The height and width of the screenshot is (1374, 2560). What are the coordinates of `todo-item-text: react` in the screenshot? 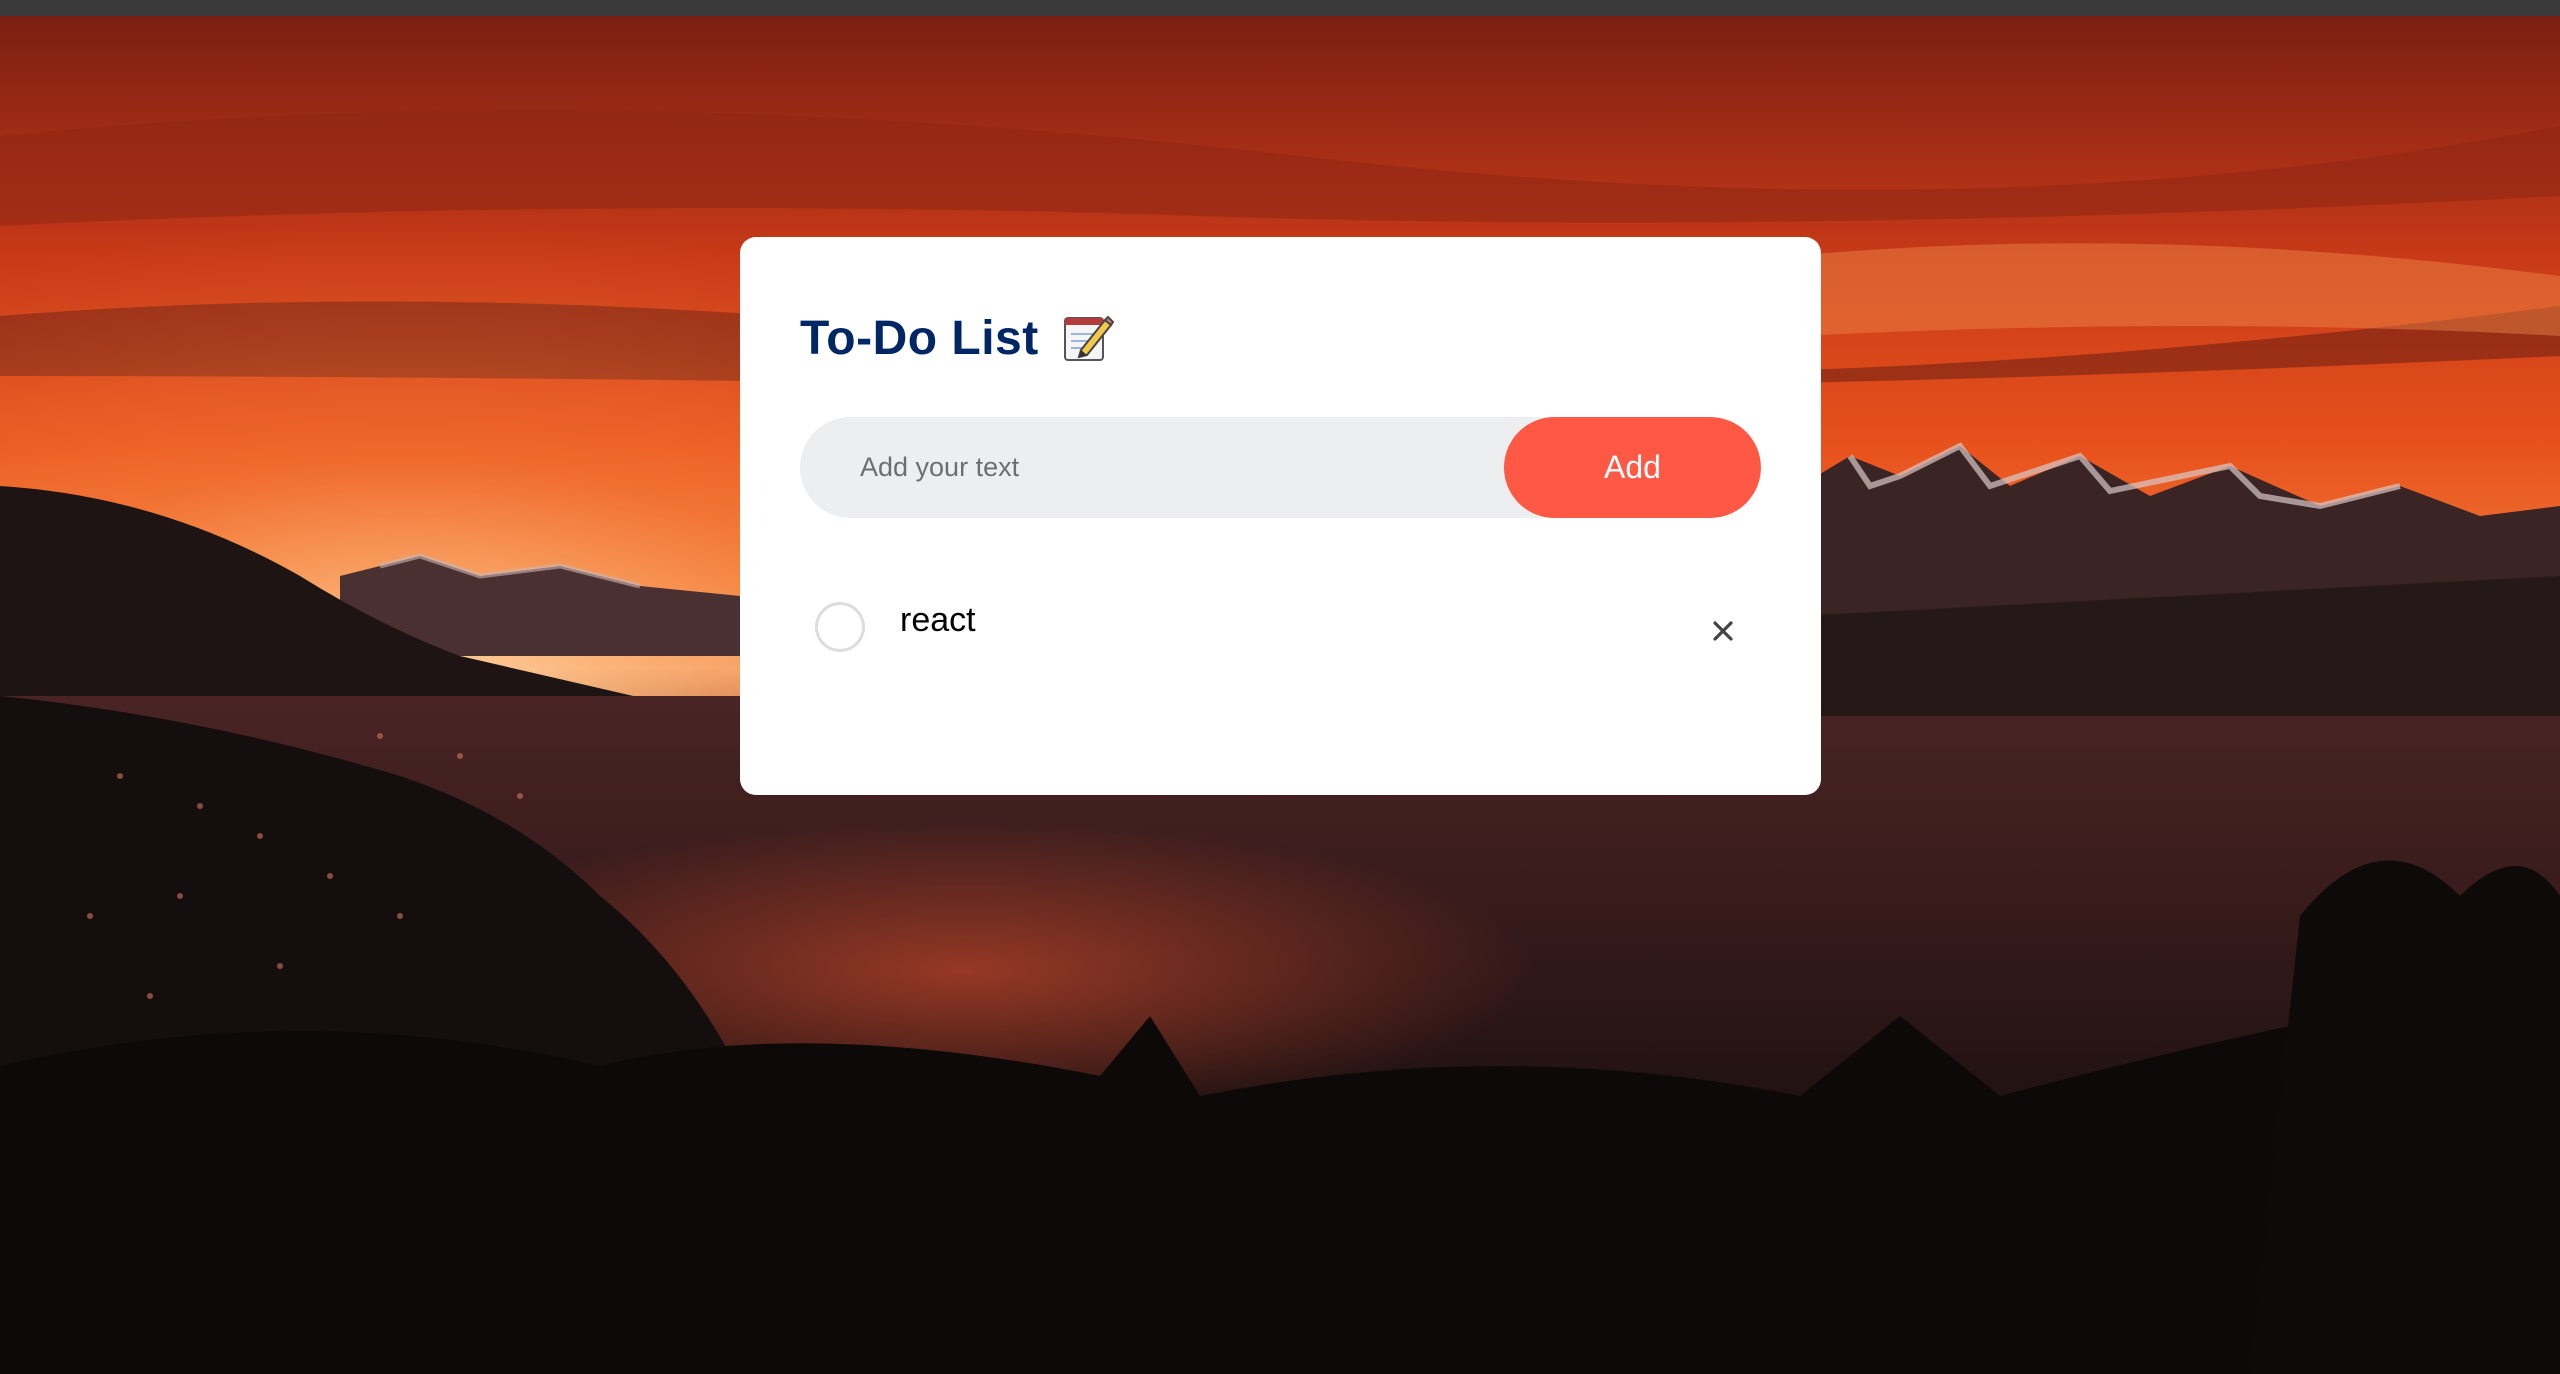 It's located at (938, 620).